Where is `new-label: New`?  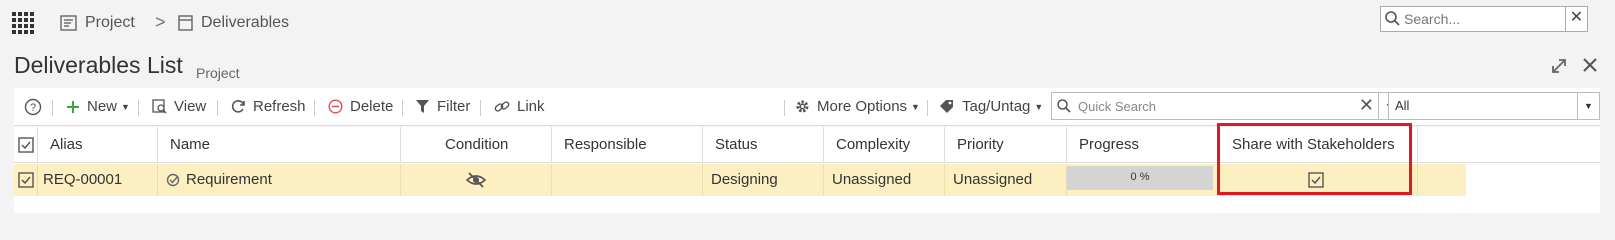 new-label: New is located at coordinates (102, 106).